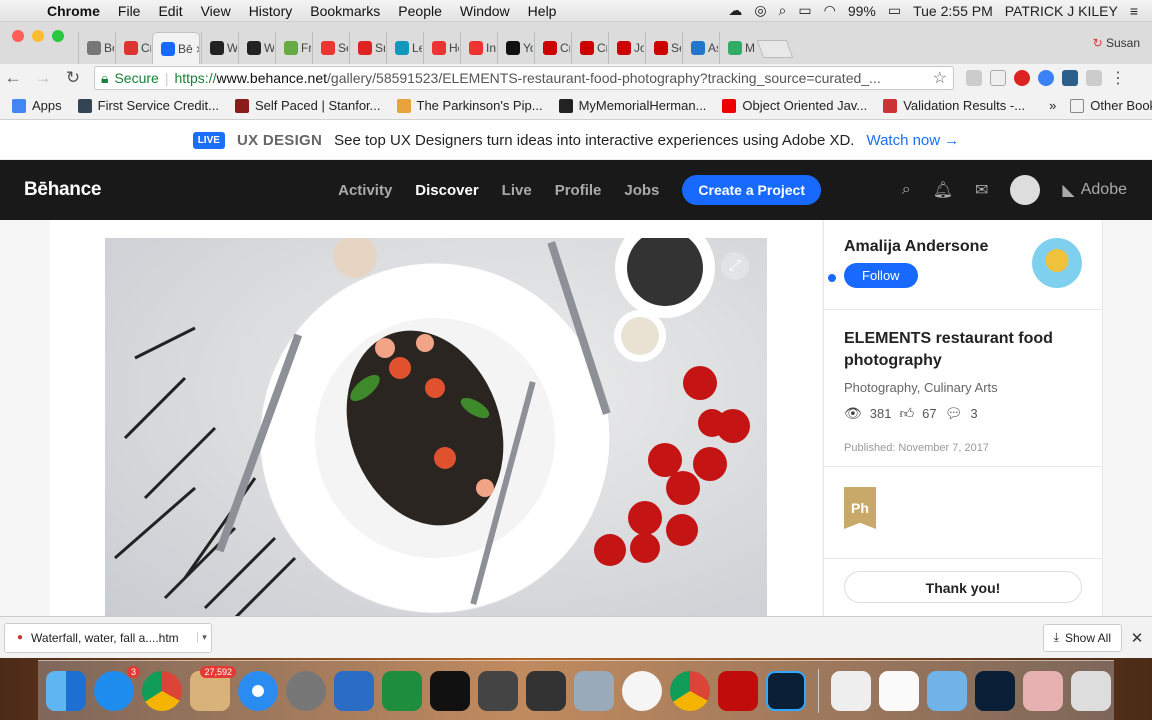 The height and width of the screenshot is (720, 1152). Describe the element at coordinates (860, 508) in the screenshot. I see `photoshop-badge-icon: Ph` at that location.